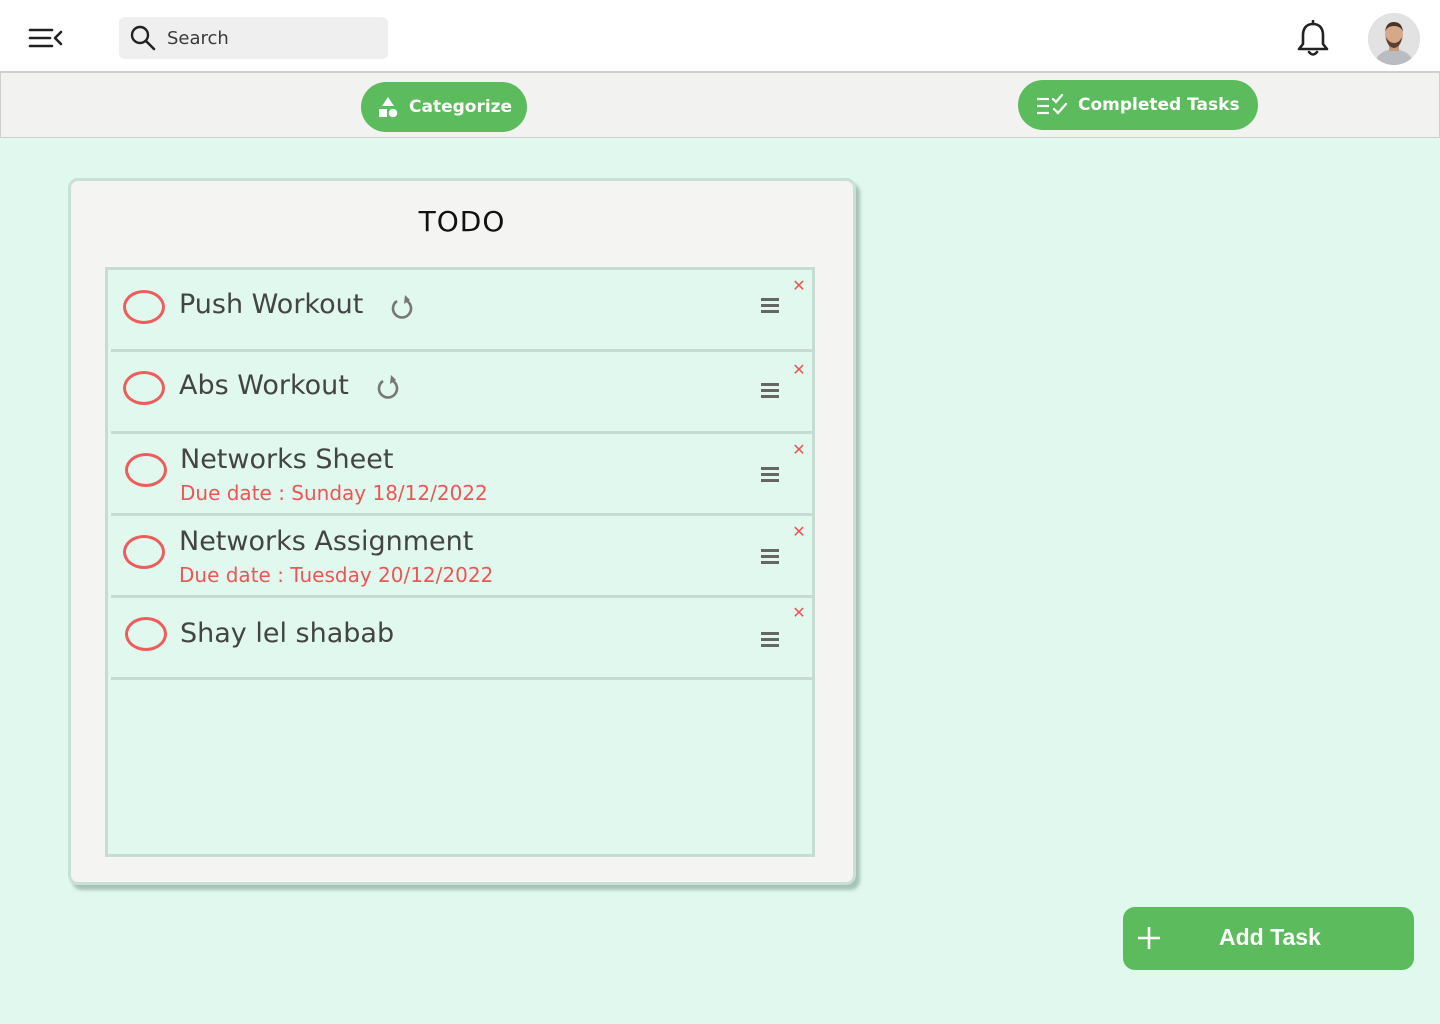 The width and height of the screenshot is (1440, 1024). Describe the element at coordinates (463, 393) in the screenshot. I see `task-item: Abs Workout ✕` at that location.